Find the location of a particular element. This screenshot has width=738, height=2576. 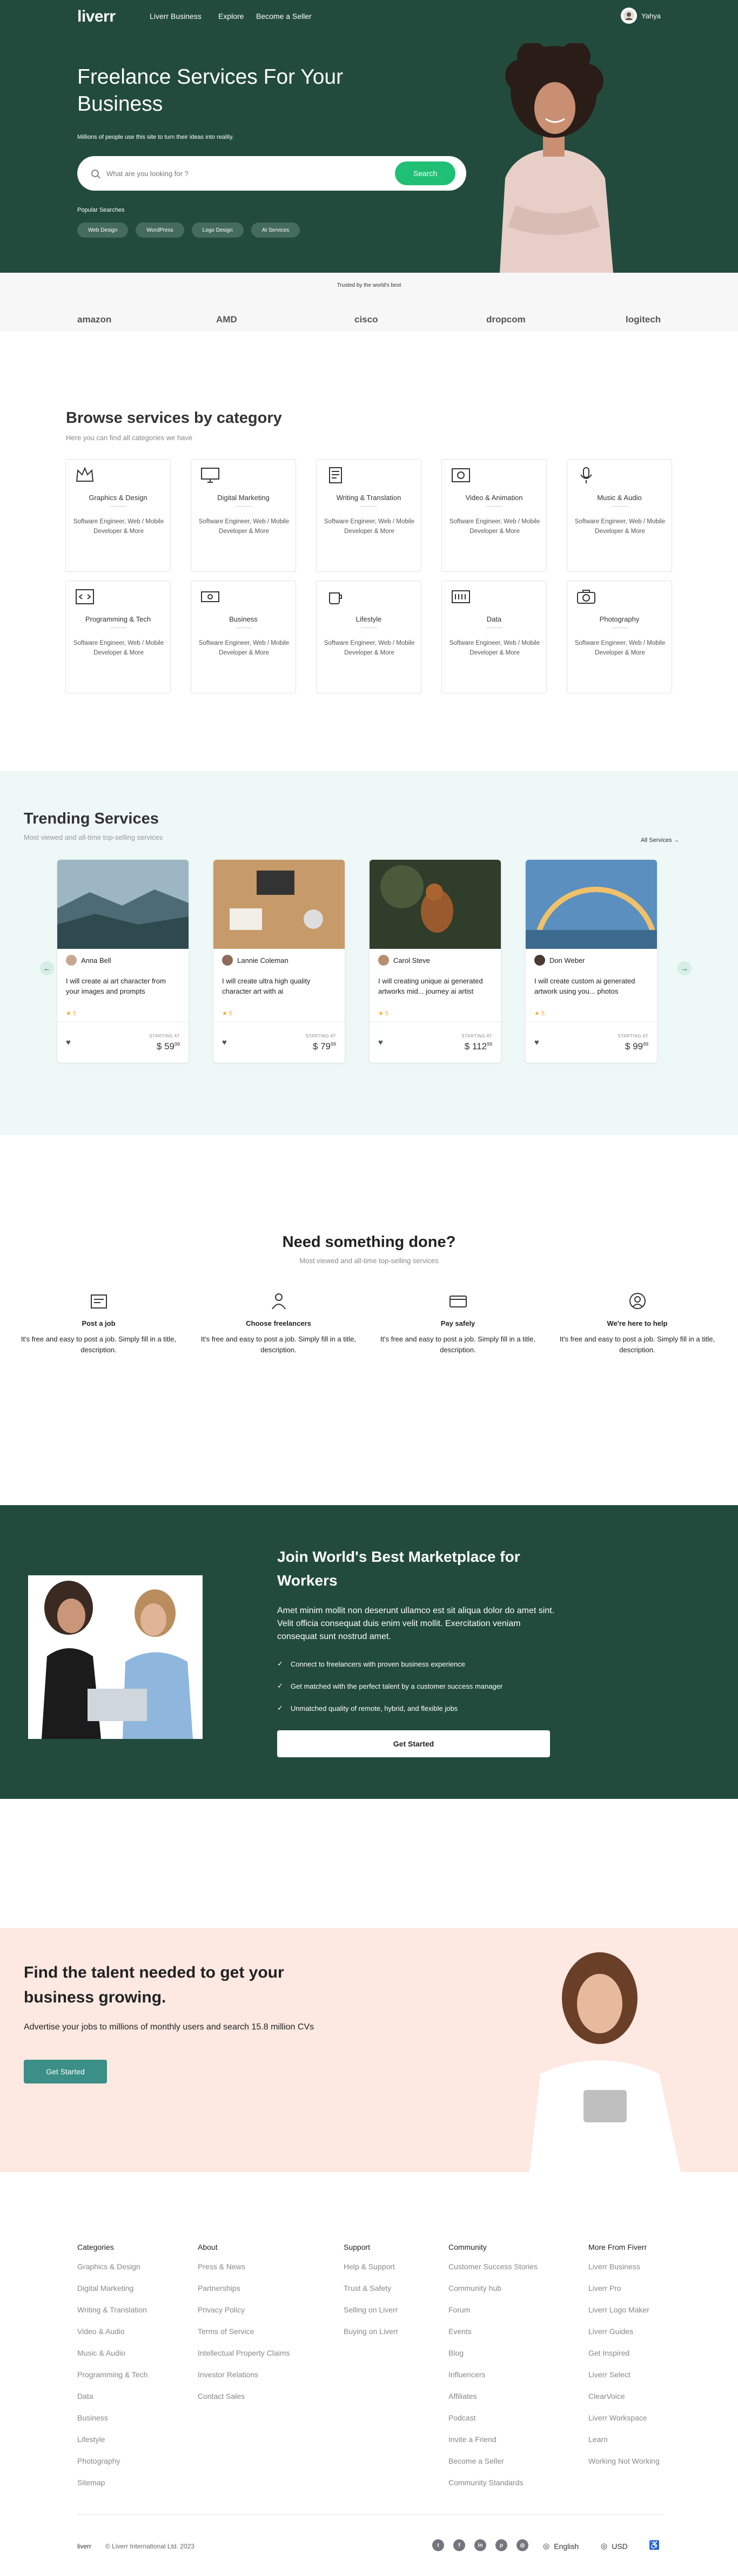

footer-link: Become a Seller is located at coordinates (493, 2466).